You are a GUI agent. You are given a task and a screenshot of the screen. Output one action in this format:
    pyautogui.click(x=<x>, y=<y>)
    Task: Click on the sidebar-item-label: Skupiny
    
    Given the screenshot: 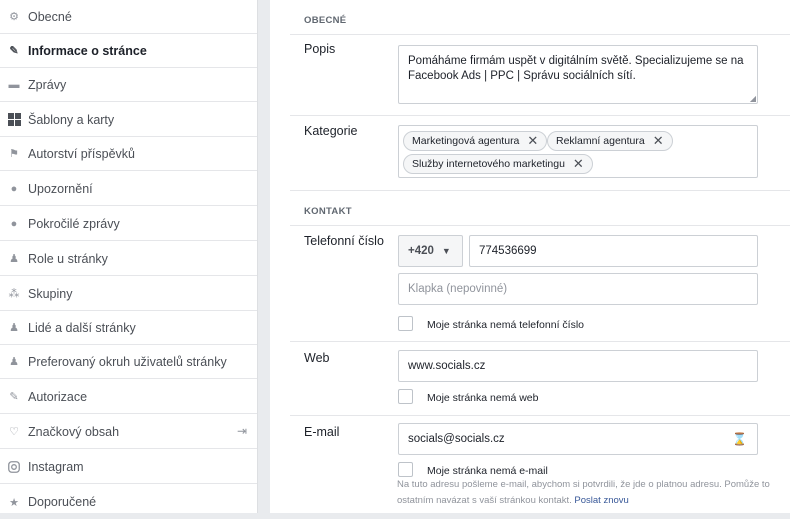 What is the action you would take?
    pyautogui.click(x=50, y=293)
    